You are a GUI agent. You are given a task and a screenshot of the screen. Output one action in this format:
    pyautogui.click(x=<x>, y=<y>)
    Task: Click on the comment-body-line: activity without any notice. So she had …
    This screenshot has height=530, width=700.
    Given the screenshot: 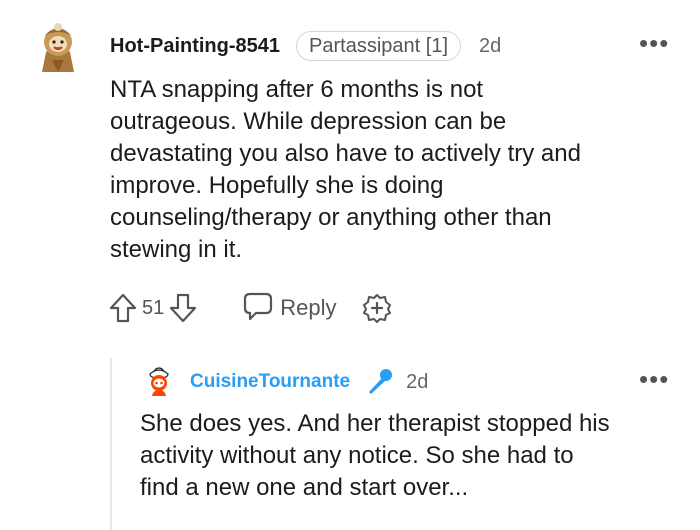 What is the action you would take?
    pyautogui.click(x=357, y=455)
    